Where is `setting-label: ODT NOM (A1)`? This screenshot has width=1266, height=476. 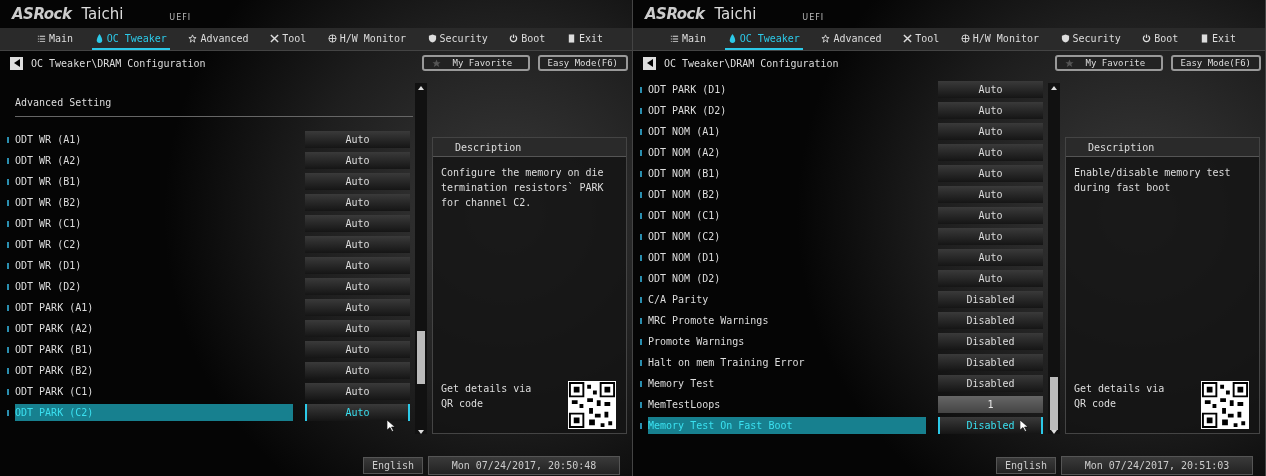 setting-label: ODT NOM (A1) is located at coordinates (787, 131).